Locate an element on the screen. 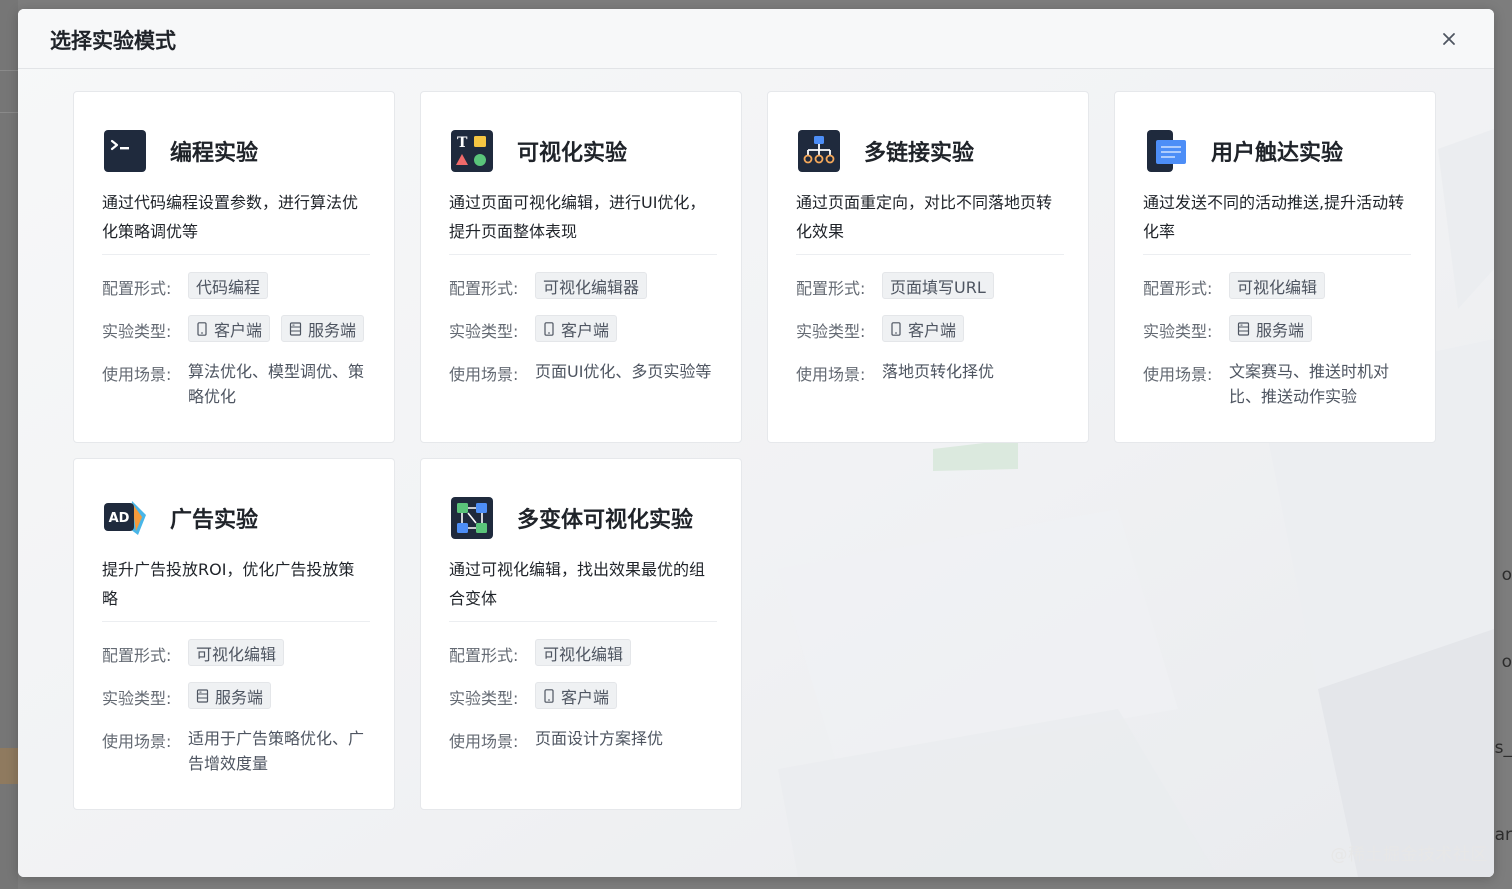 The width and height of the screenshot is (1512, 889). message-phone-icon is located at coordinates (1166, 151).